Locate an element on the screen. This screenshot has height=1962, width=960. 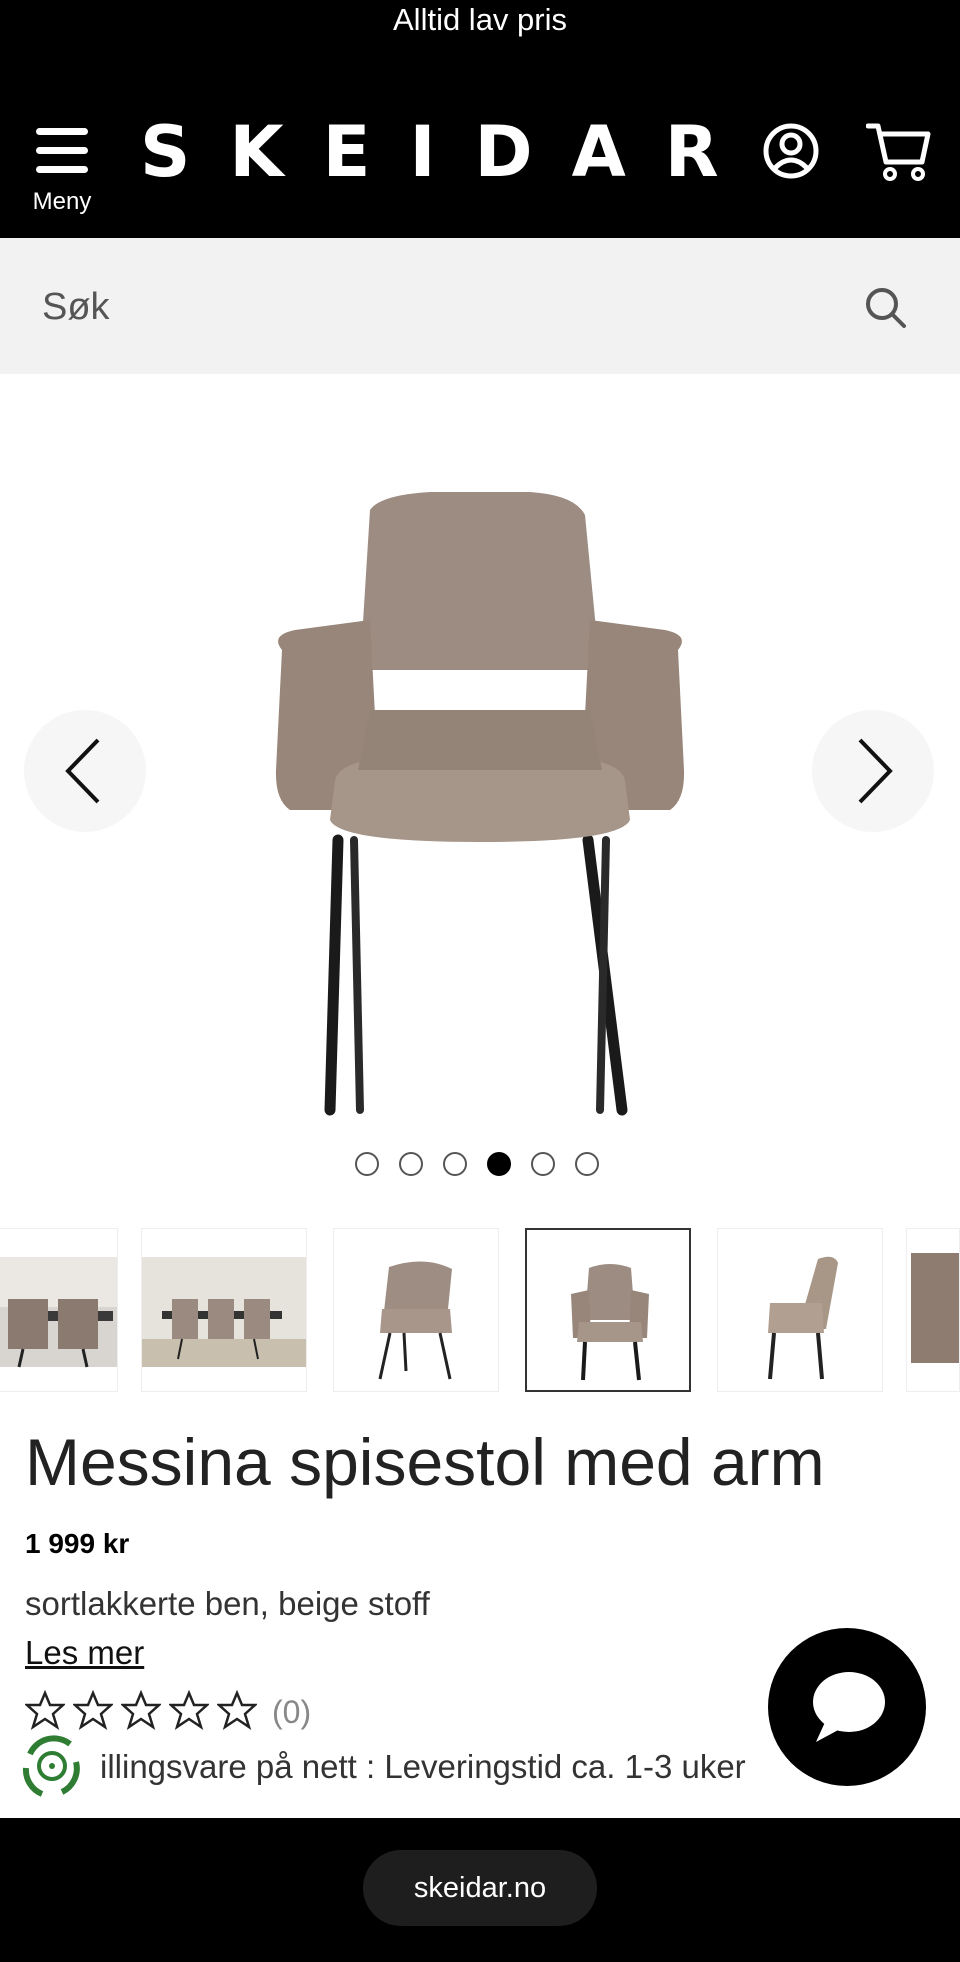
review-count: (0) is located at coordinates (291, 1712).